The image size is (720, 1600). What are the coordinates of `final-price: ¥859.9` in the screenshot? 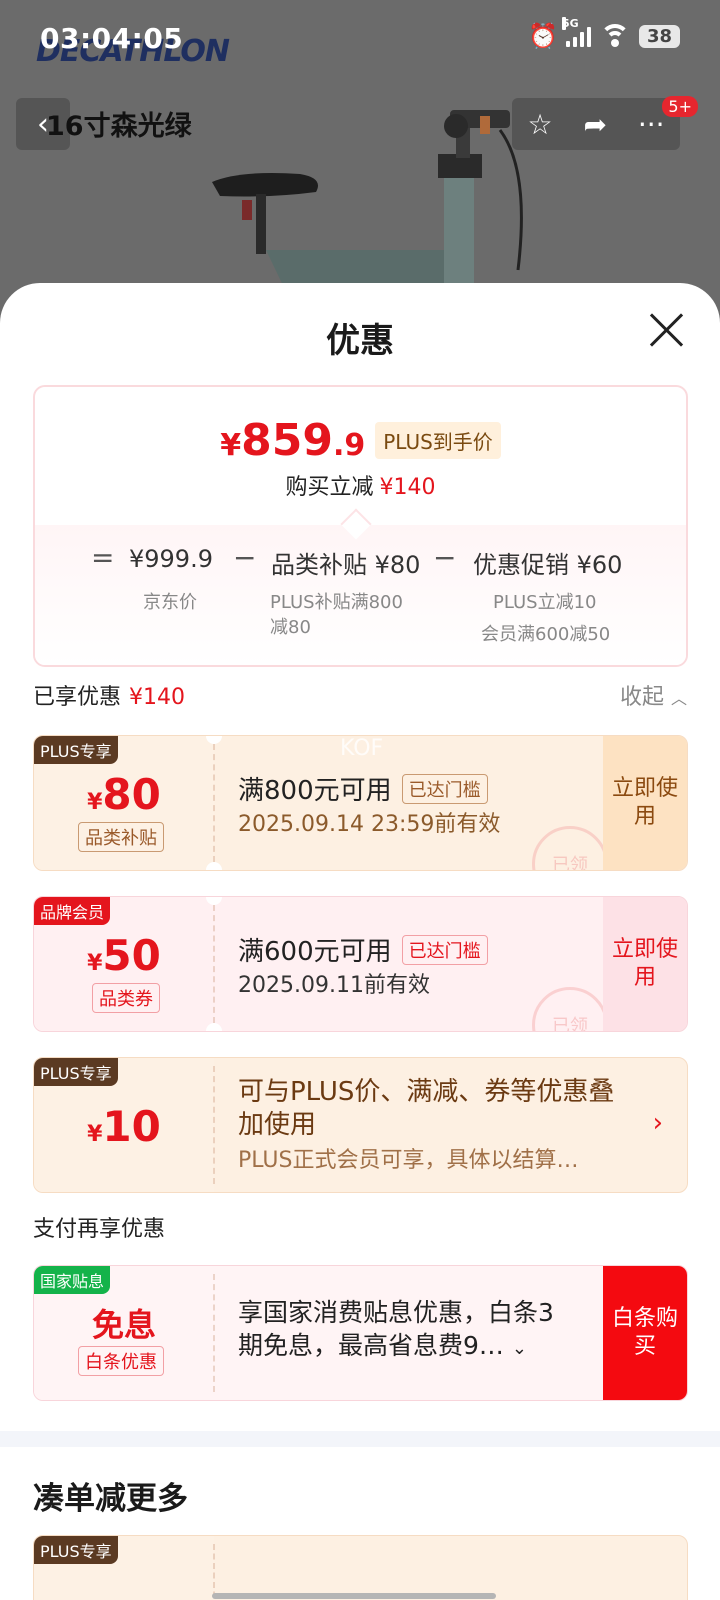 It's located at (293, 440).